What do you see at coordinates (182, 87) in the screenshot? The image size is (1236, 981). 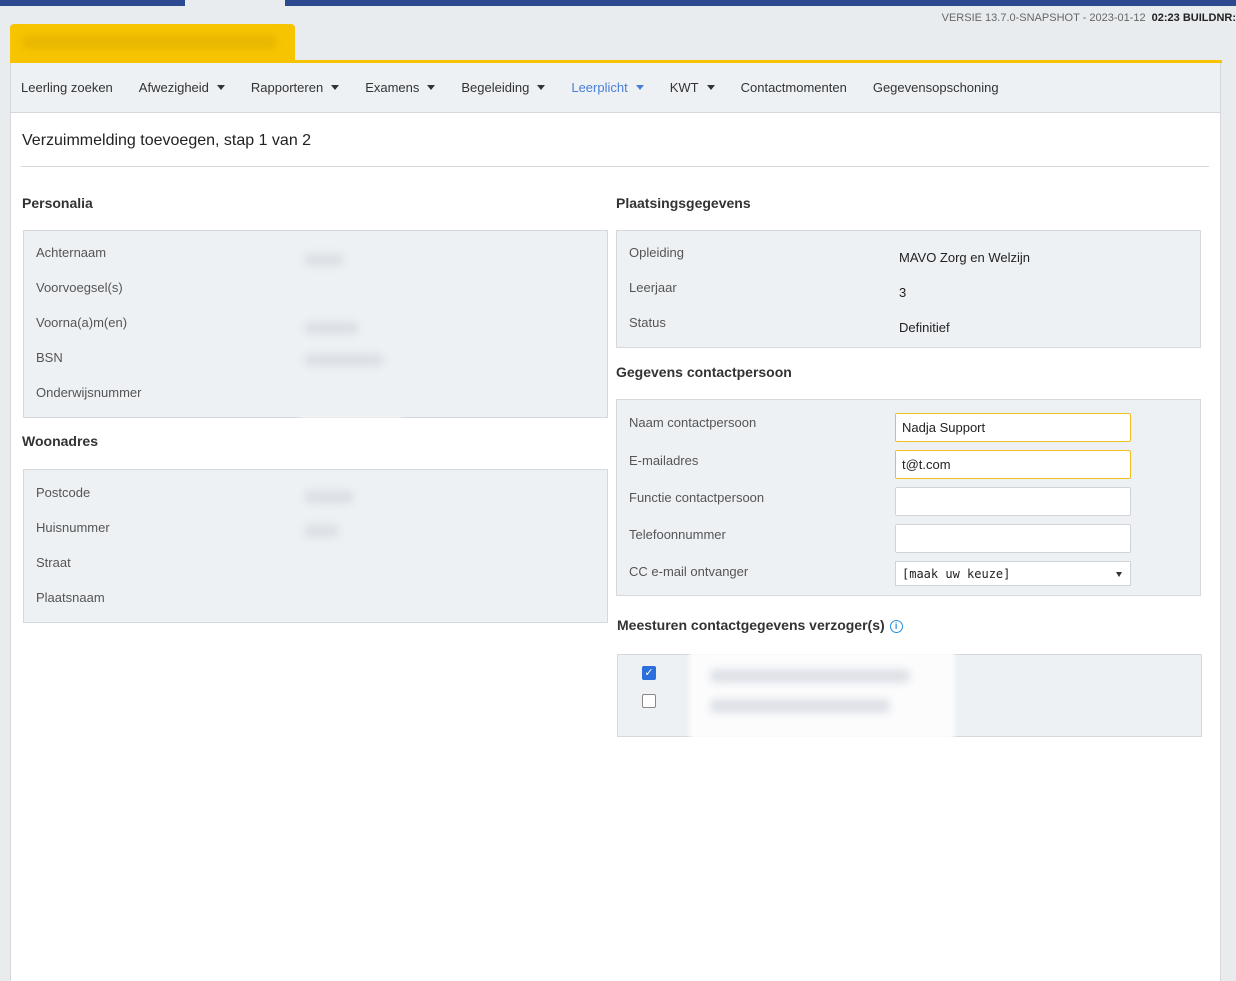 I see `nav-item-afwezigheid: Afwezigheid` at bounding box center [182, 87].